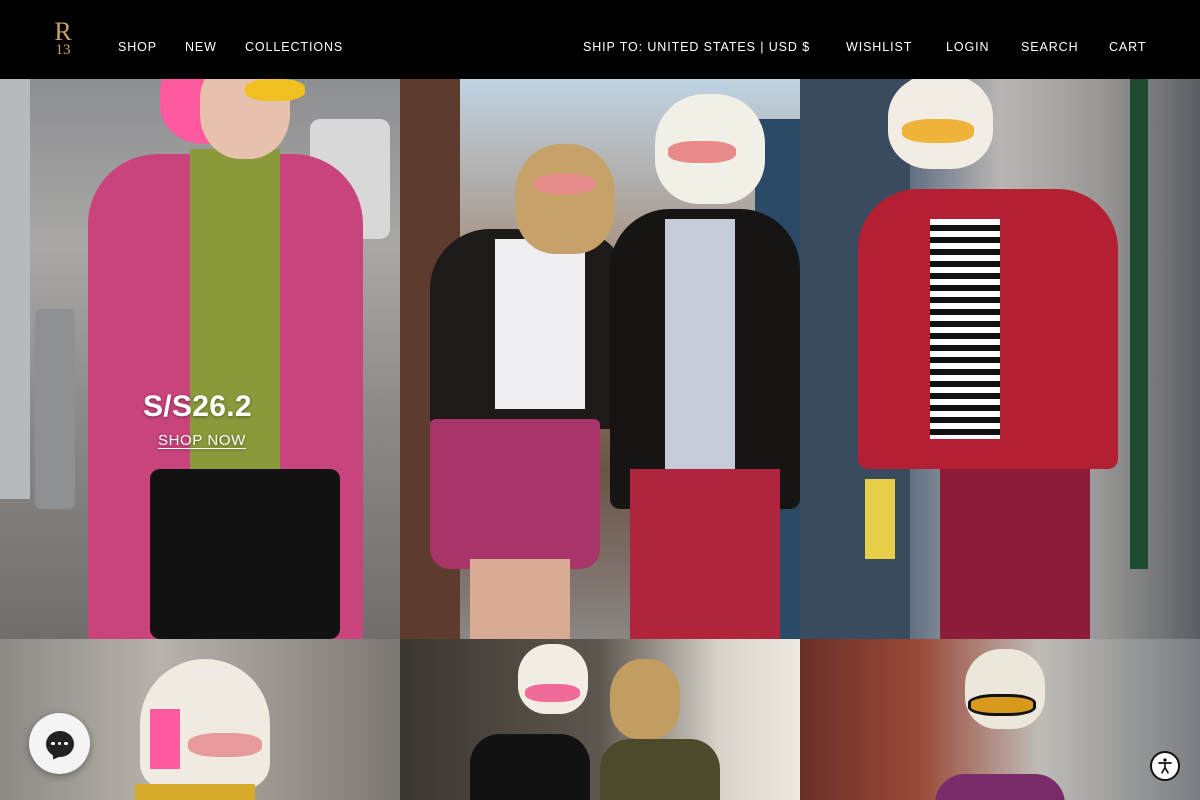 This screenshot has width=1200, height=800. I want to click on shop-now-link: SHOP NOW, so click(202, 440).